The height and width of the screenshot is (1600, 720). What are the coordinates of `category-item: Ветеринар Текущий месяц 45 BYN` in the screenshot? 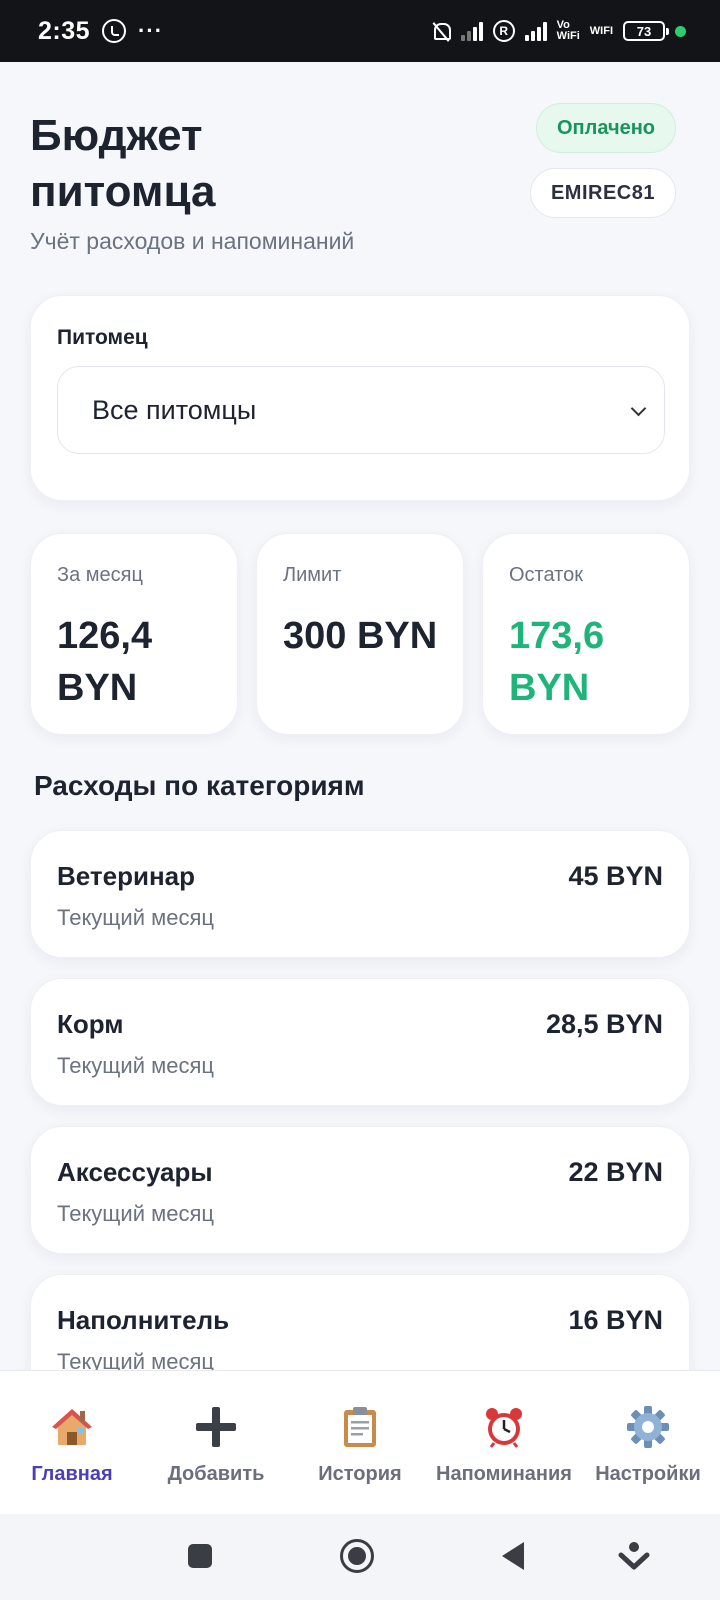 It's located at (360, 894).